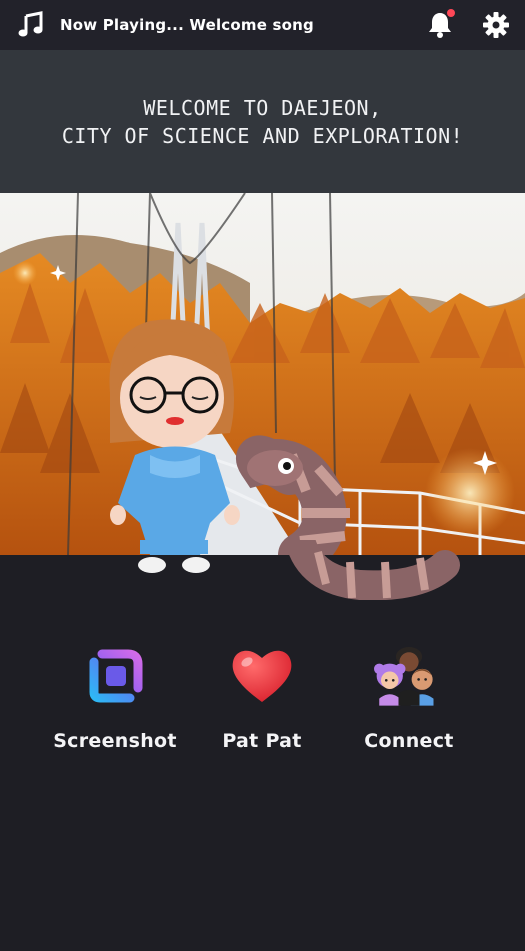  I want to click on now-playing-text: Now Playing... Welcome song, so click(187, 25).